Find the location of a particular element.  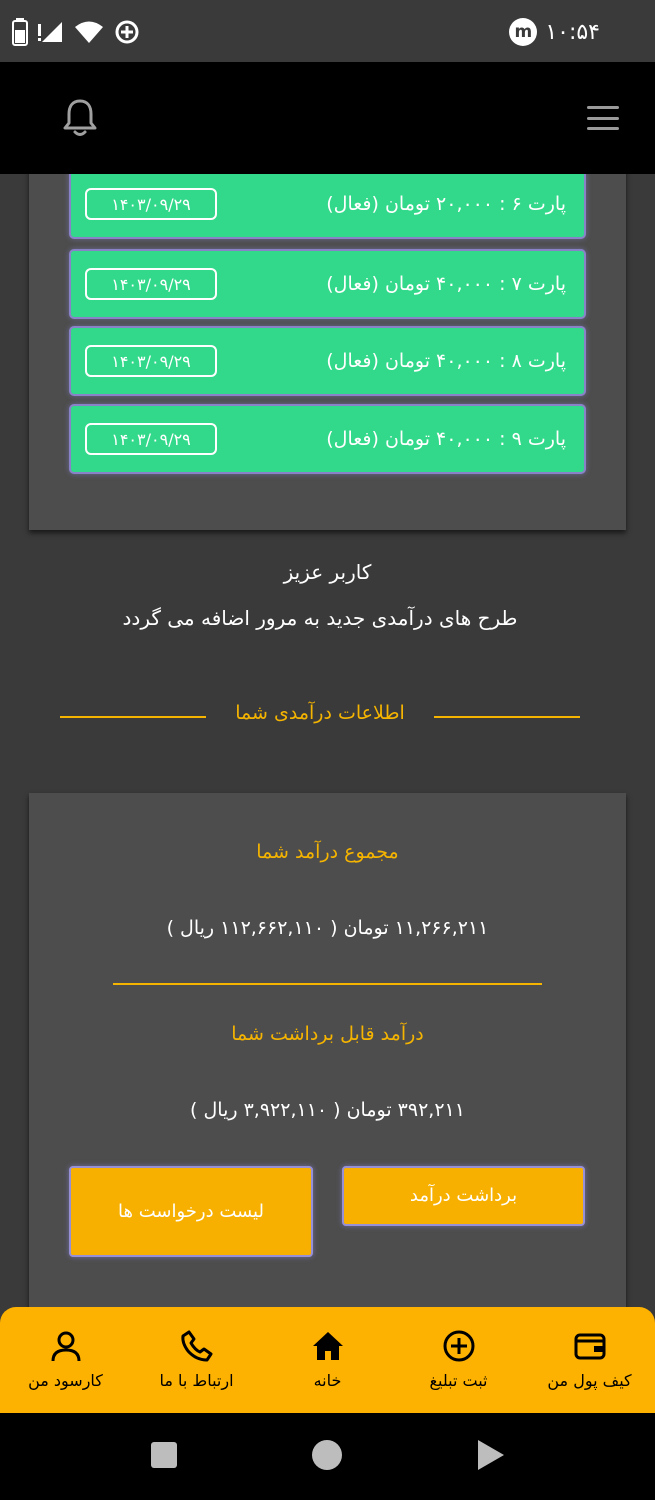

plus-circle-icon is located at coordinates (458, 1346).